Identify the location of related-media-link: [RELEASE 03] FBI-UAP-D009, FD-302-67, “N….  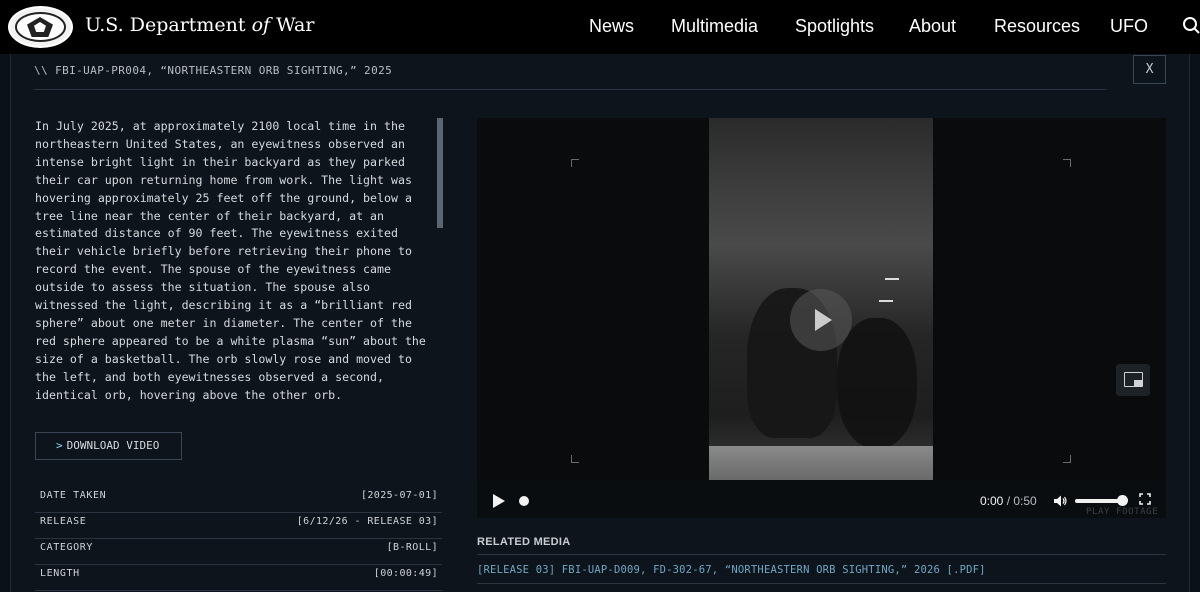
(731, 570).